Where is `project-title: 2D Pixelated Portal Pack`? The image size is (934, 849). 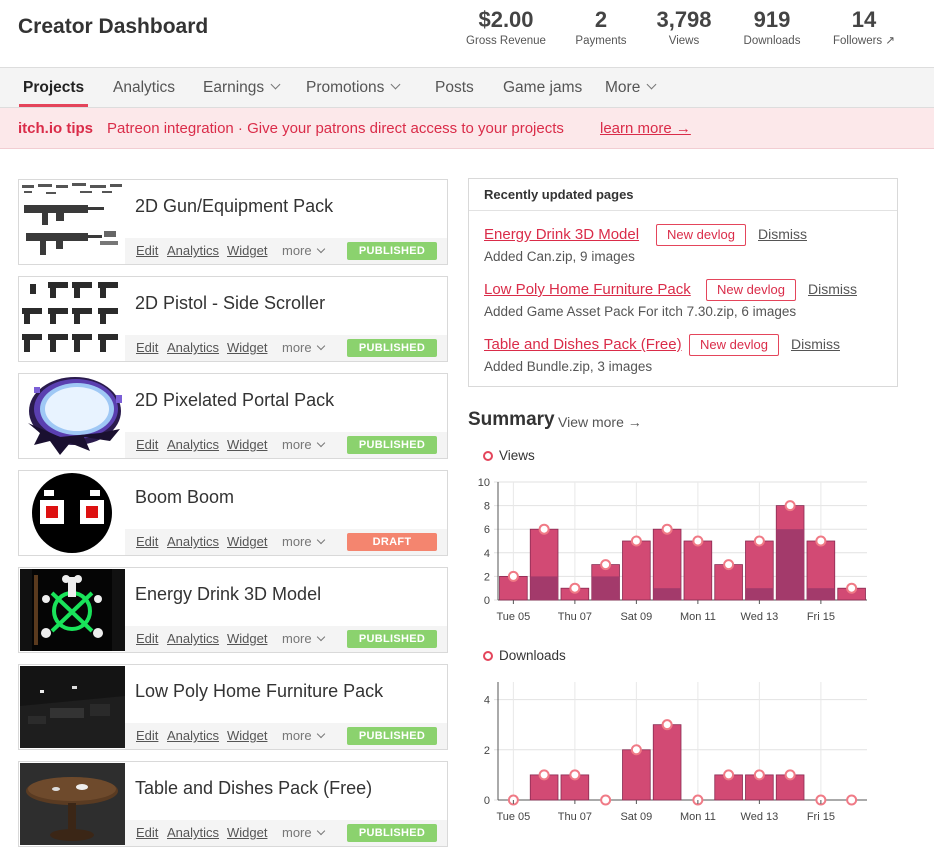 project-title: 2D Pixelated Portal Pack is located at coordinates (234, 400).